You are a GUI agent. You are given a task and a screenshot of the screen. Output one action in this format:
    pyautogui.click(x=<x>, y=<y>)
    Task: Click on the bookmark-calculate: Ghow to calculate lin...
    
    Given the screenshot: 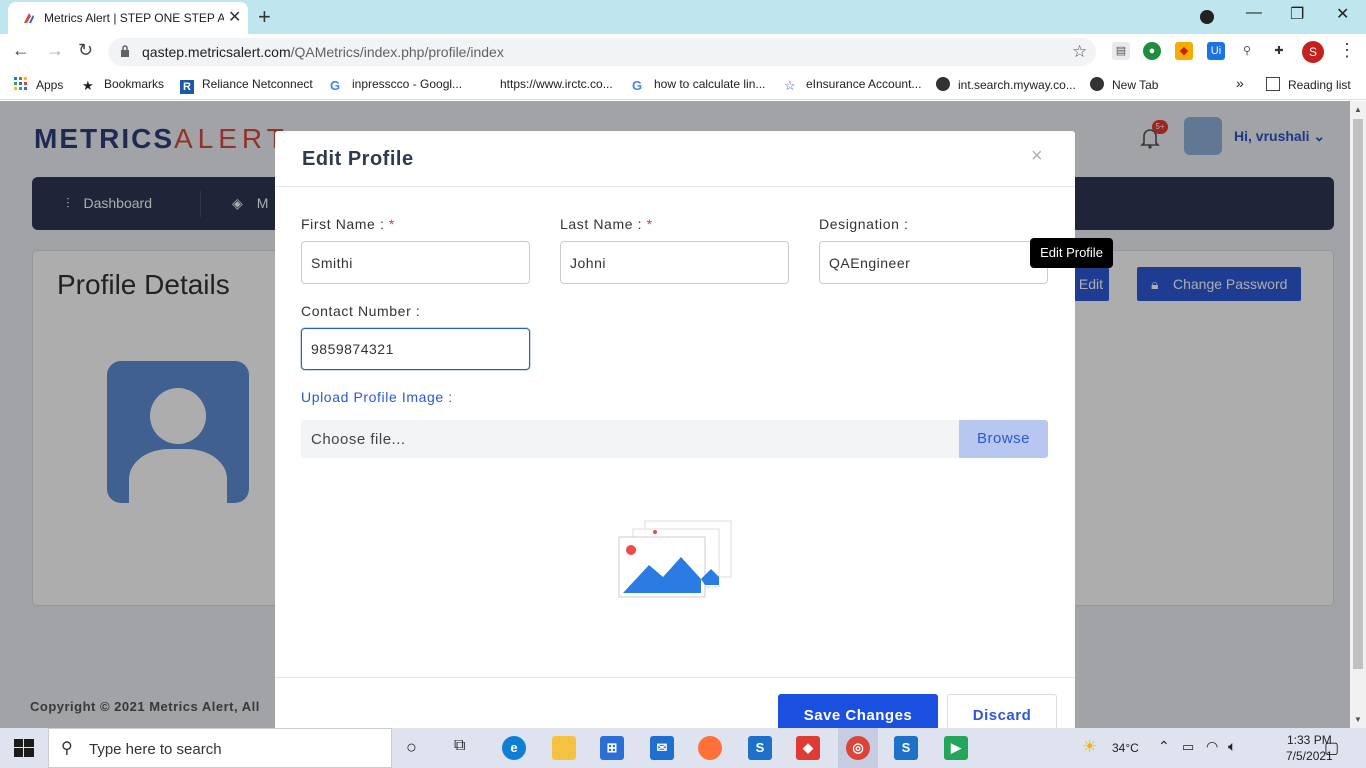 What is the action you would take?
    pyautogui.click(x=698, y=85)
    